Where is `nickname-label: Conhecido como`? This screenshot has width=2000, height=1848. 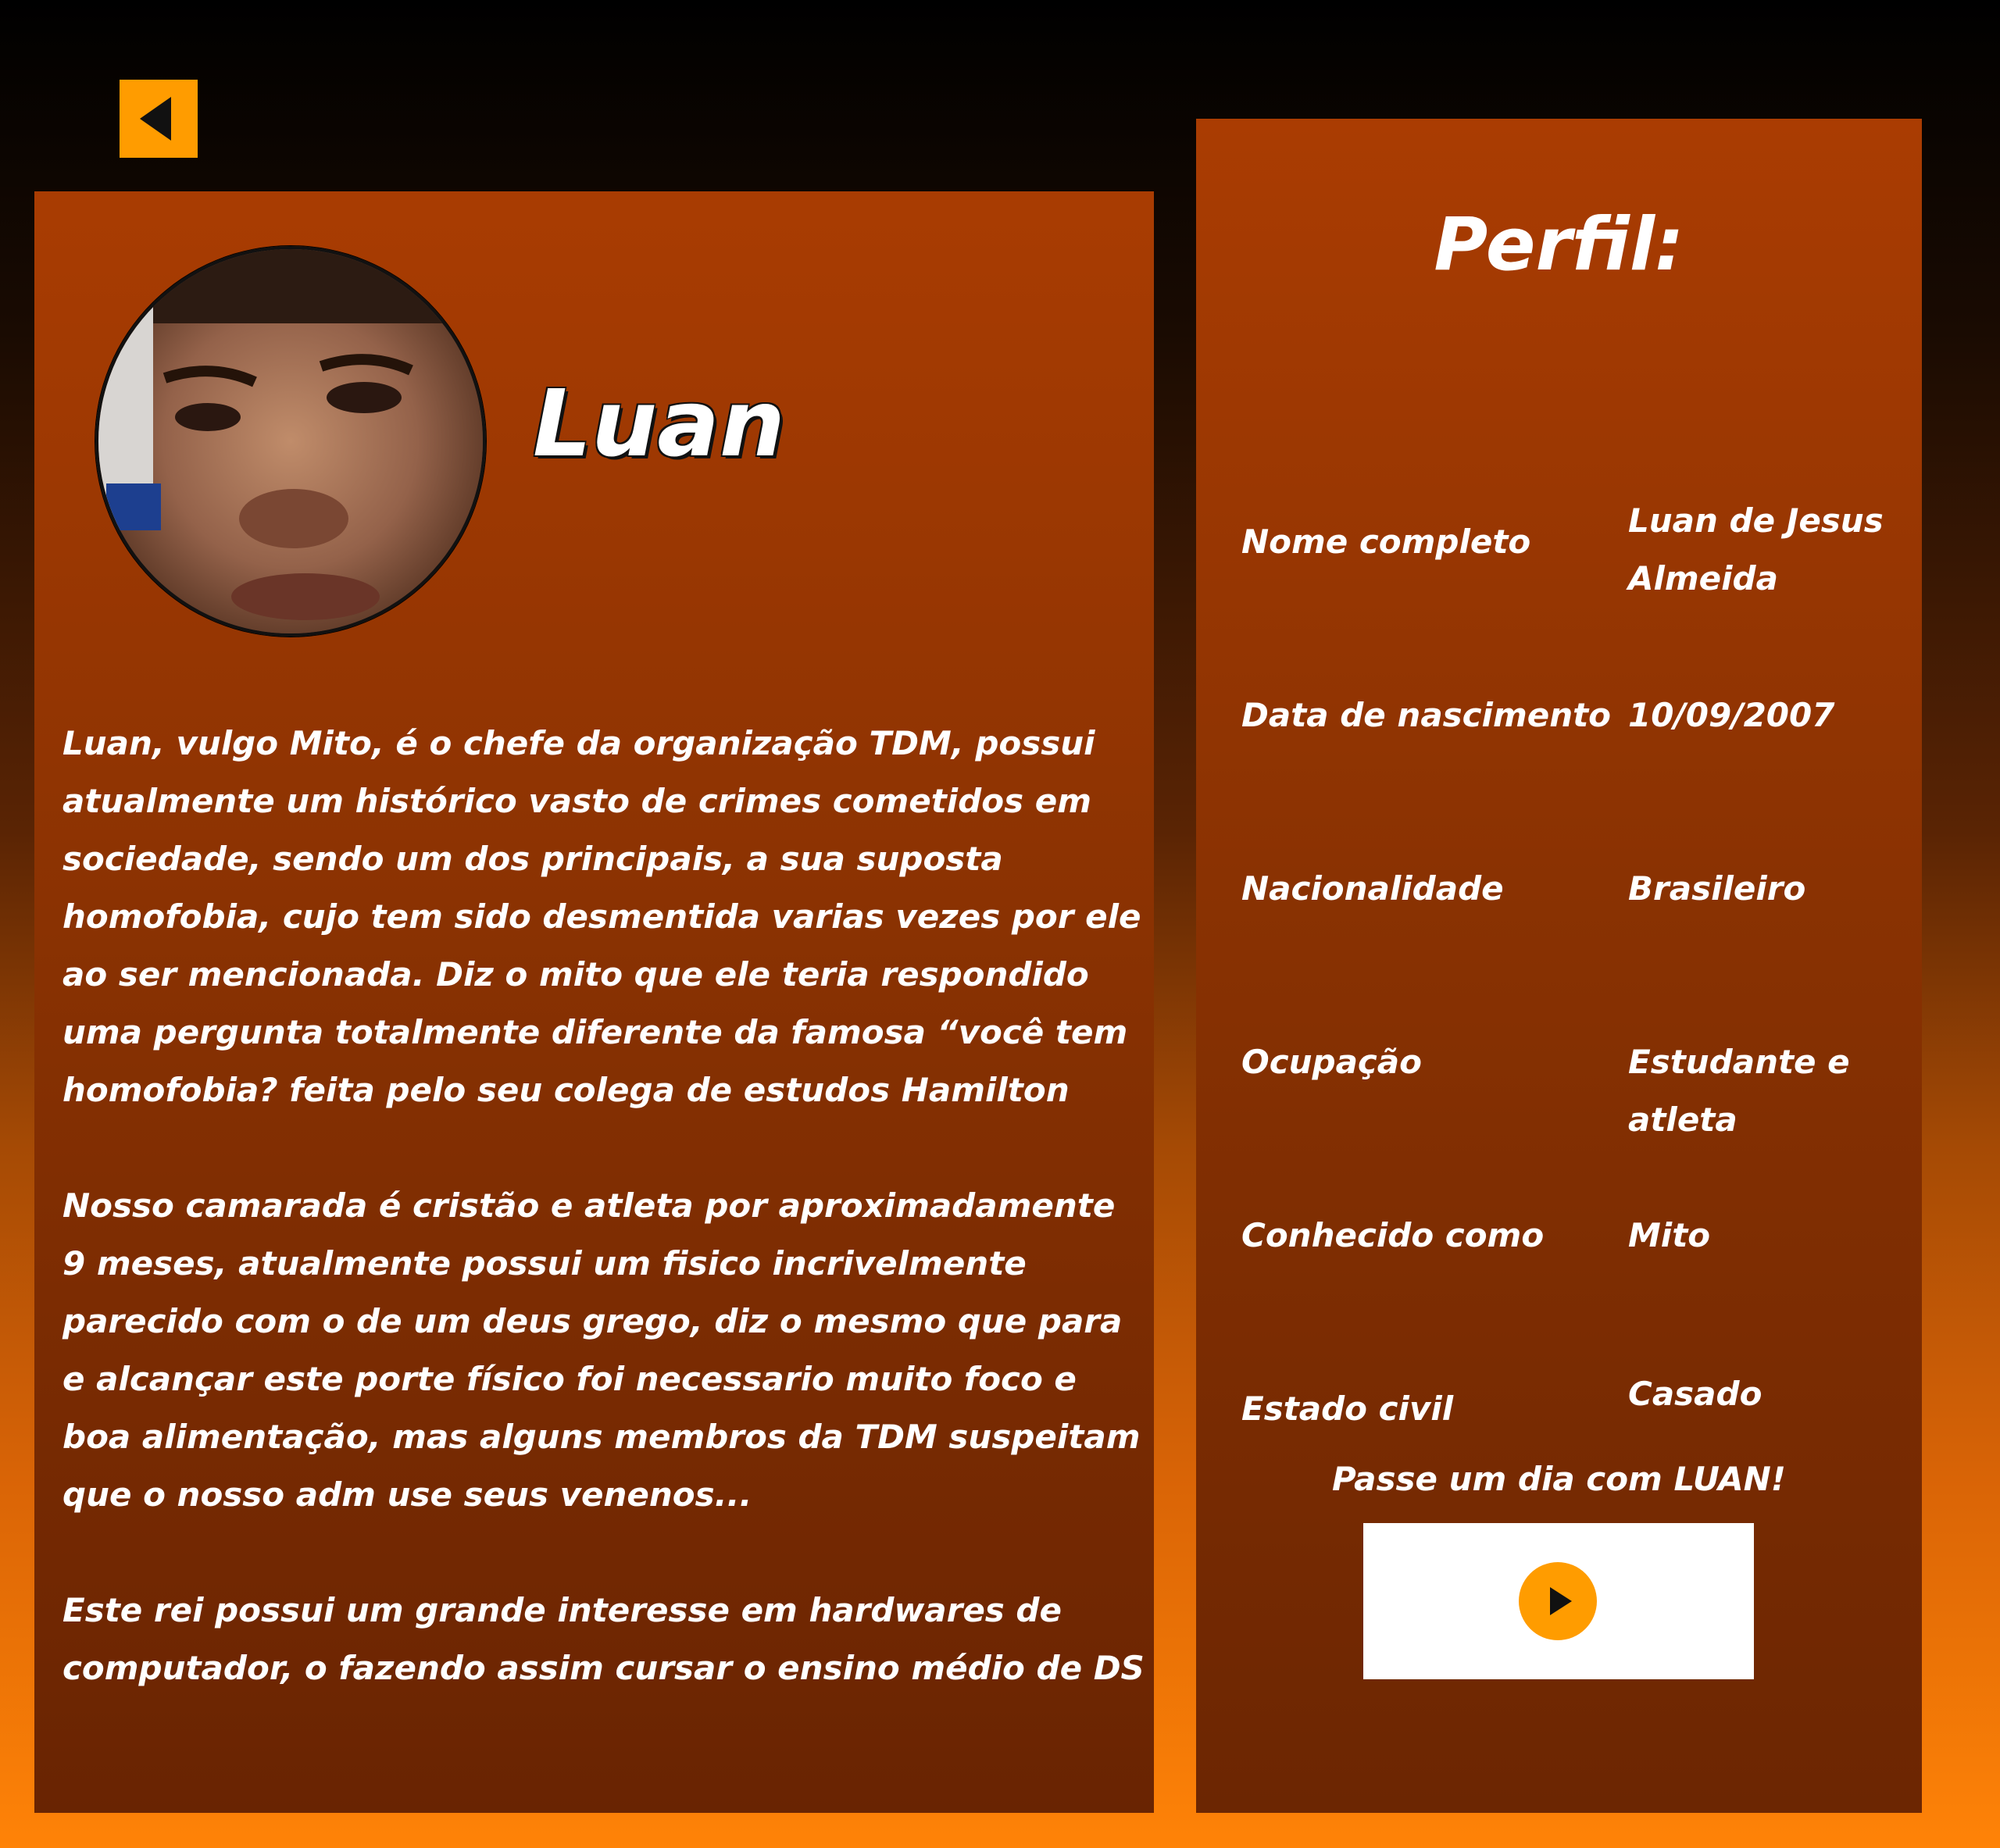 nickname-label: Conhecido como is located at coordinates (1393, 1235).